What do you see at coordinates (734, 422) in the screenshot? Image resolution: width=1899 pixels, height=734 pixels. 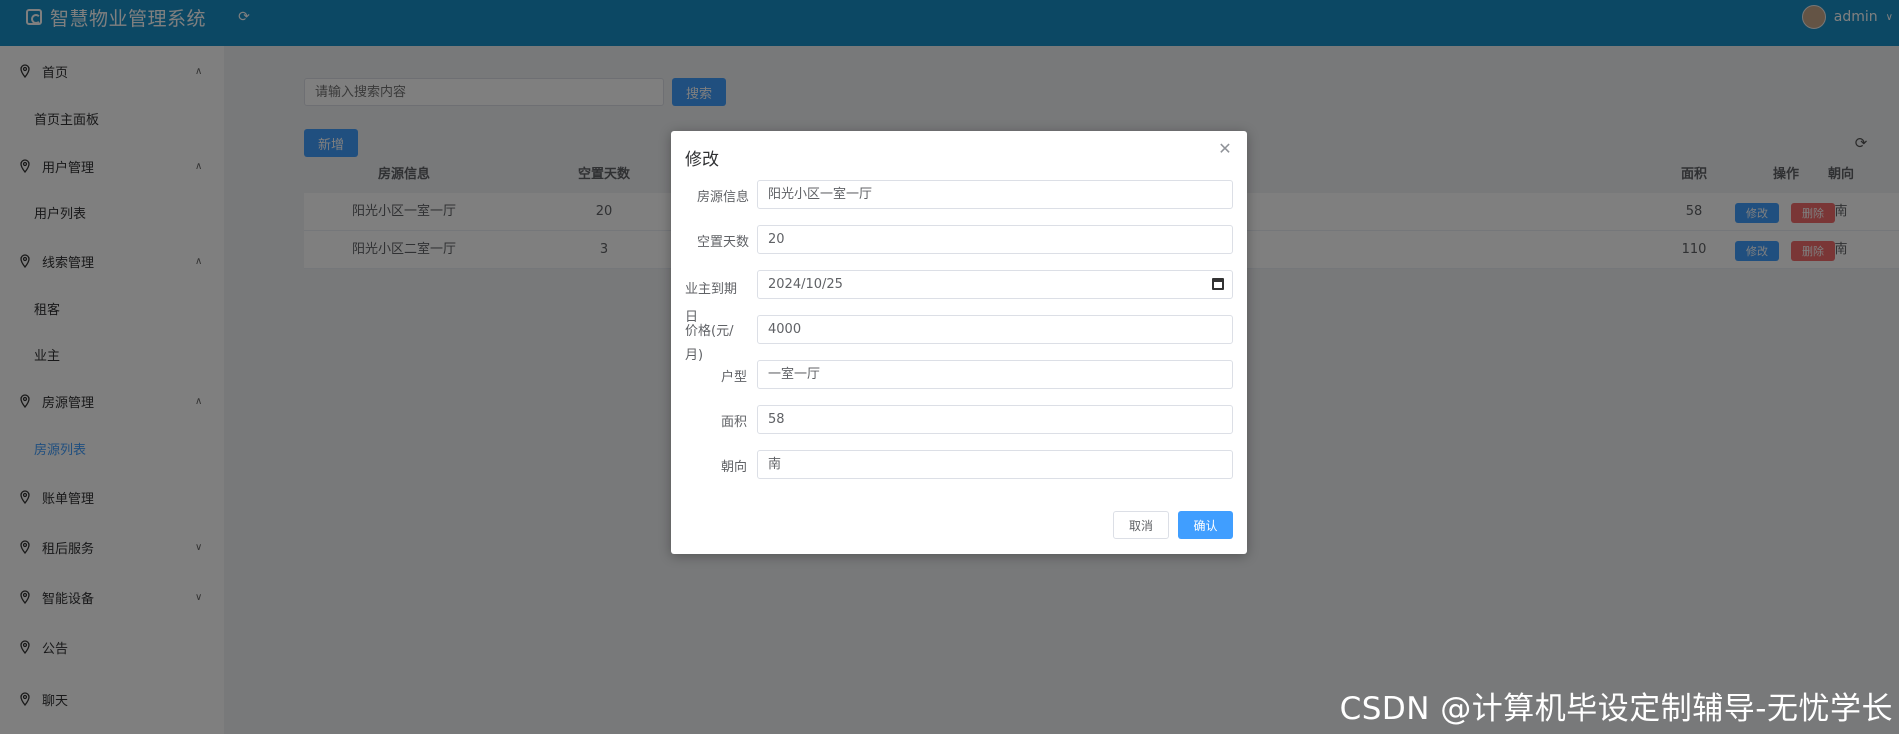 I see `field-label-area: 面积` at bounding box center [734, 422].